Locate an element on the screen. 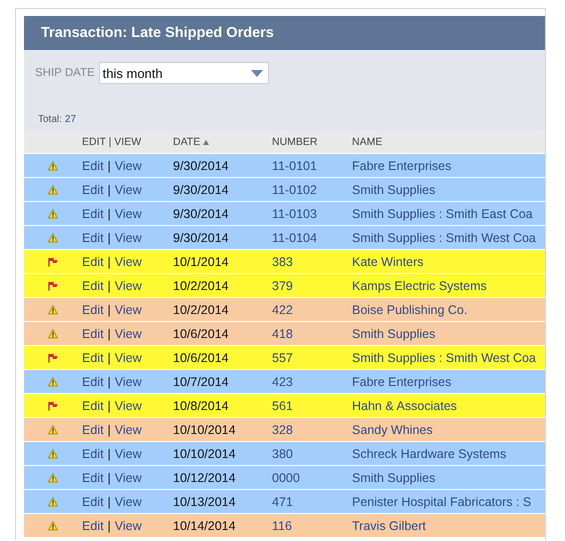 The width and height of the screenshot is (565, 541). total-count: 27 is located at coordinates (70, 119).